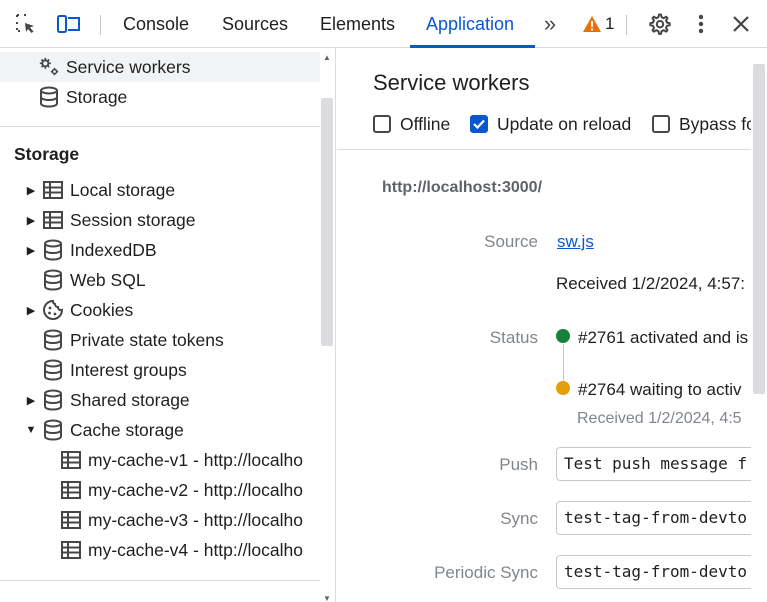 The width and height of the screenshot is (767, 602). Describe the element at coordinates (108, 279) in the screenshot. I see `sidebar-item-label: Web SQL` at that location.